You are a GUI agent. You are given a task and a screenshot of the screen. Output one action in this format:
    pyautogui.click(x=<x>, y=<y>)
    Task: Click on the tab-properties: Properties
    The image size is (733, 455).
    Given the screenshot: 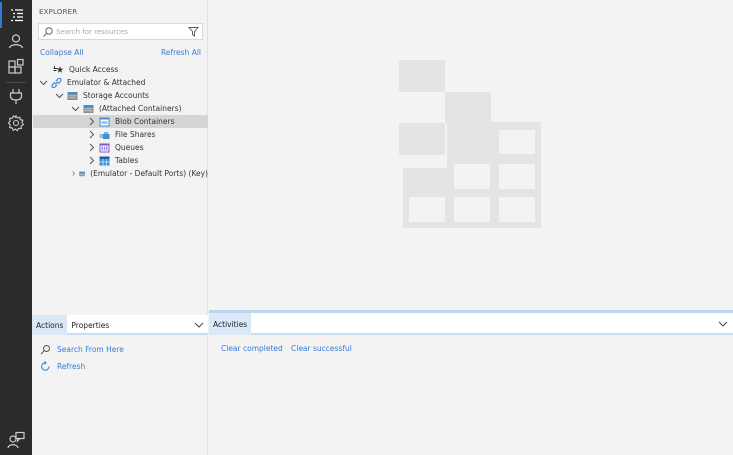 What is the action you would take?
    pyautogui.click(x=90, y=325)
    